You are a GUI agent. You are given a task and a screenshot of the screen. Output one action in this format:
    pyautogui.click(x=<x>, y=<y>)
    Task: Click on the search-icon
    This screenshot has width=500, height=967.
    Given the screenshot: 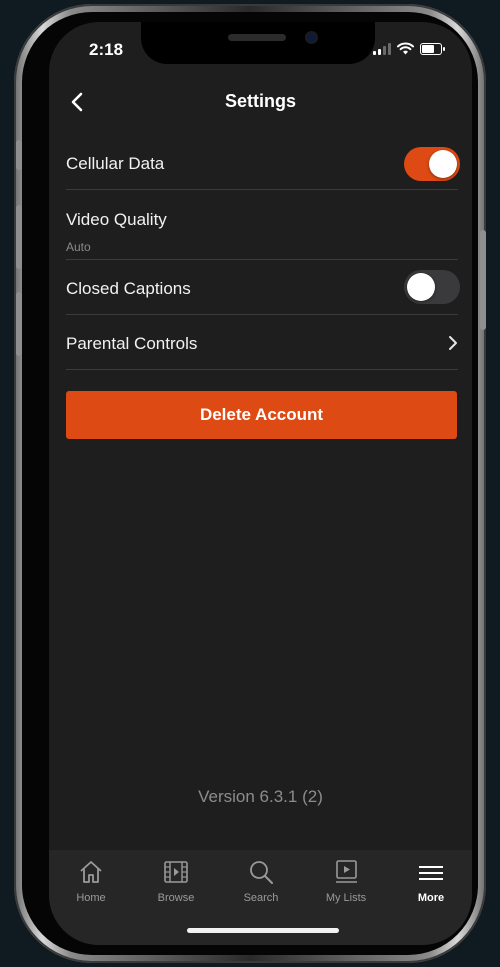 What is the action you would take?
    pyautogui.click(x=261, y=872)
    